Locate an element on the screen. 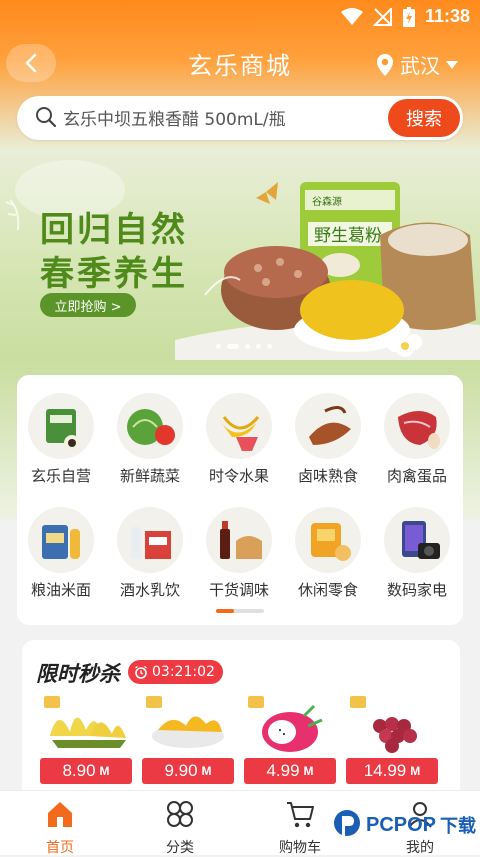  pcpop-watermark: PCPOP 下载 is located at coordinates (404, 825).